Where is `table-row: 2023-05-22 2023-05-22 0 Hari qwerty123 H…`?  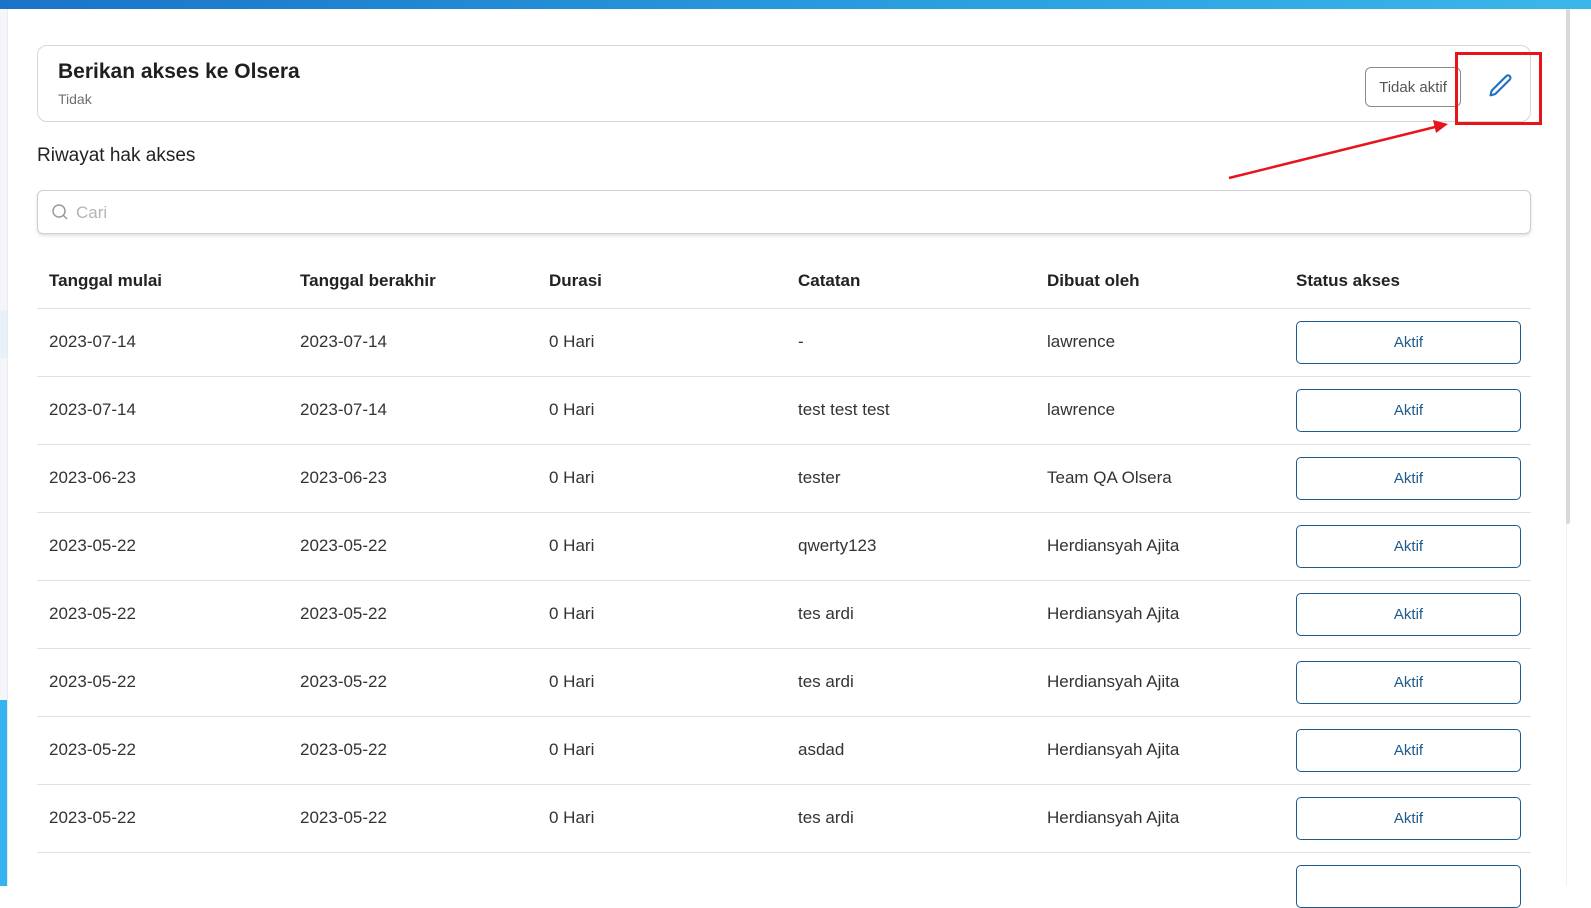
table-row: 2023-05-22 2023-05-22 0 Hari qwerty123 H… is located at coordinates (784, 547).